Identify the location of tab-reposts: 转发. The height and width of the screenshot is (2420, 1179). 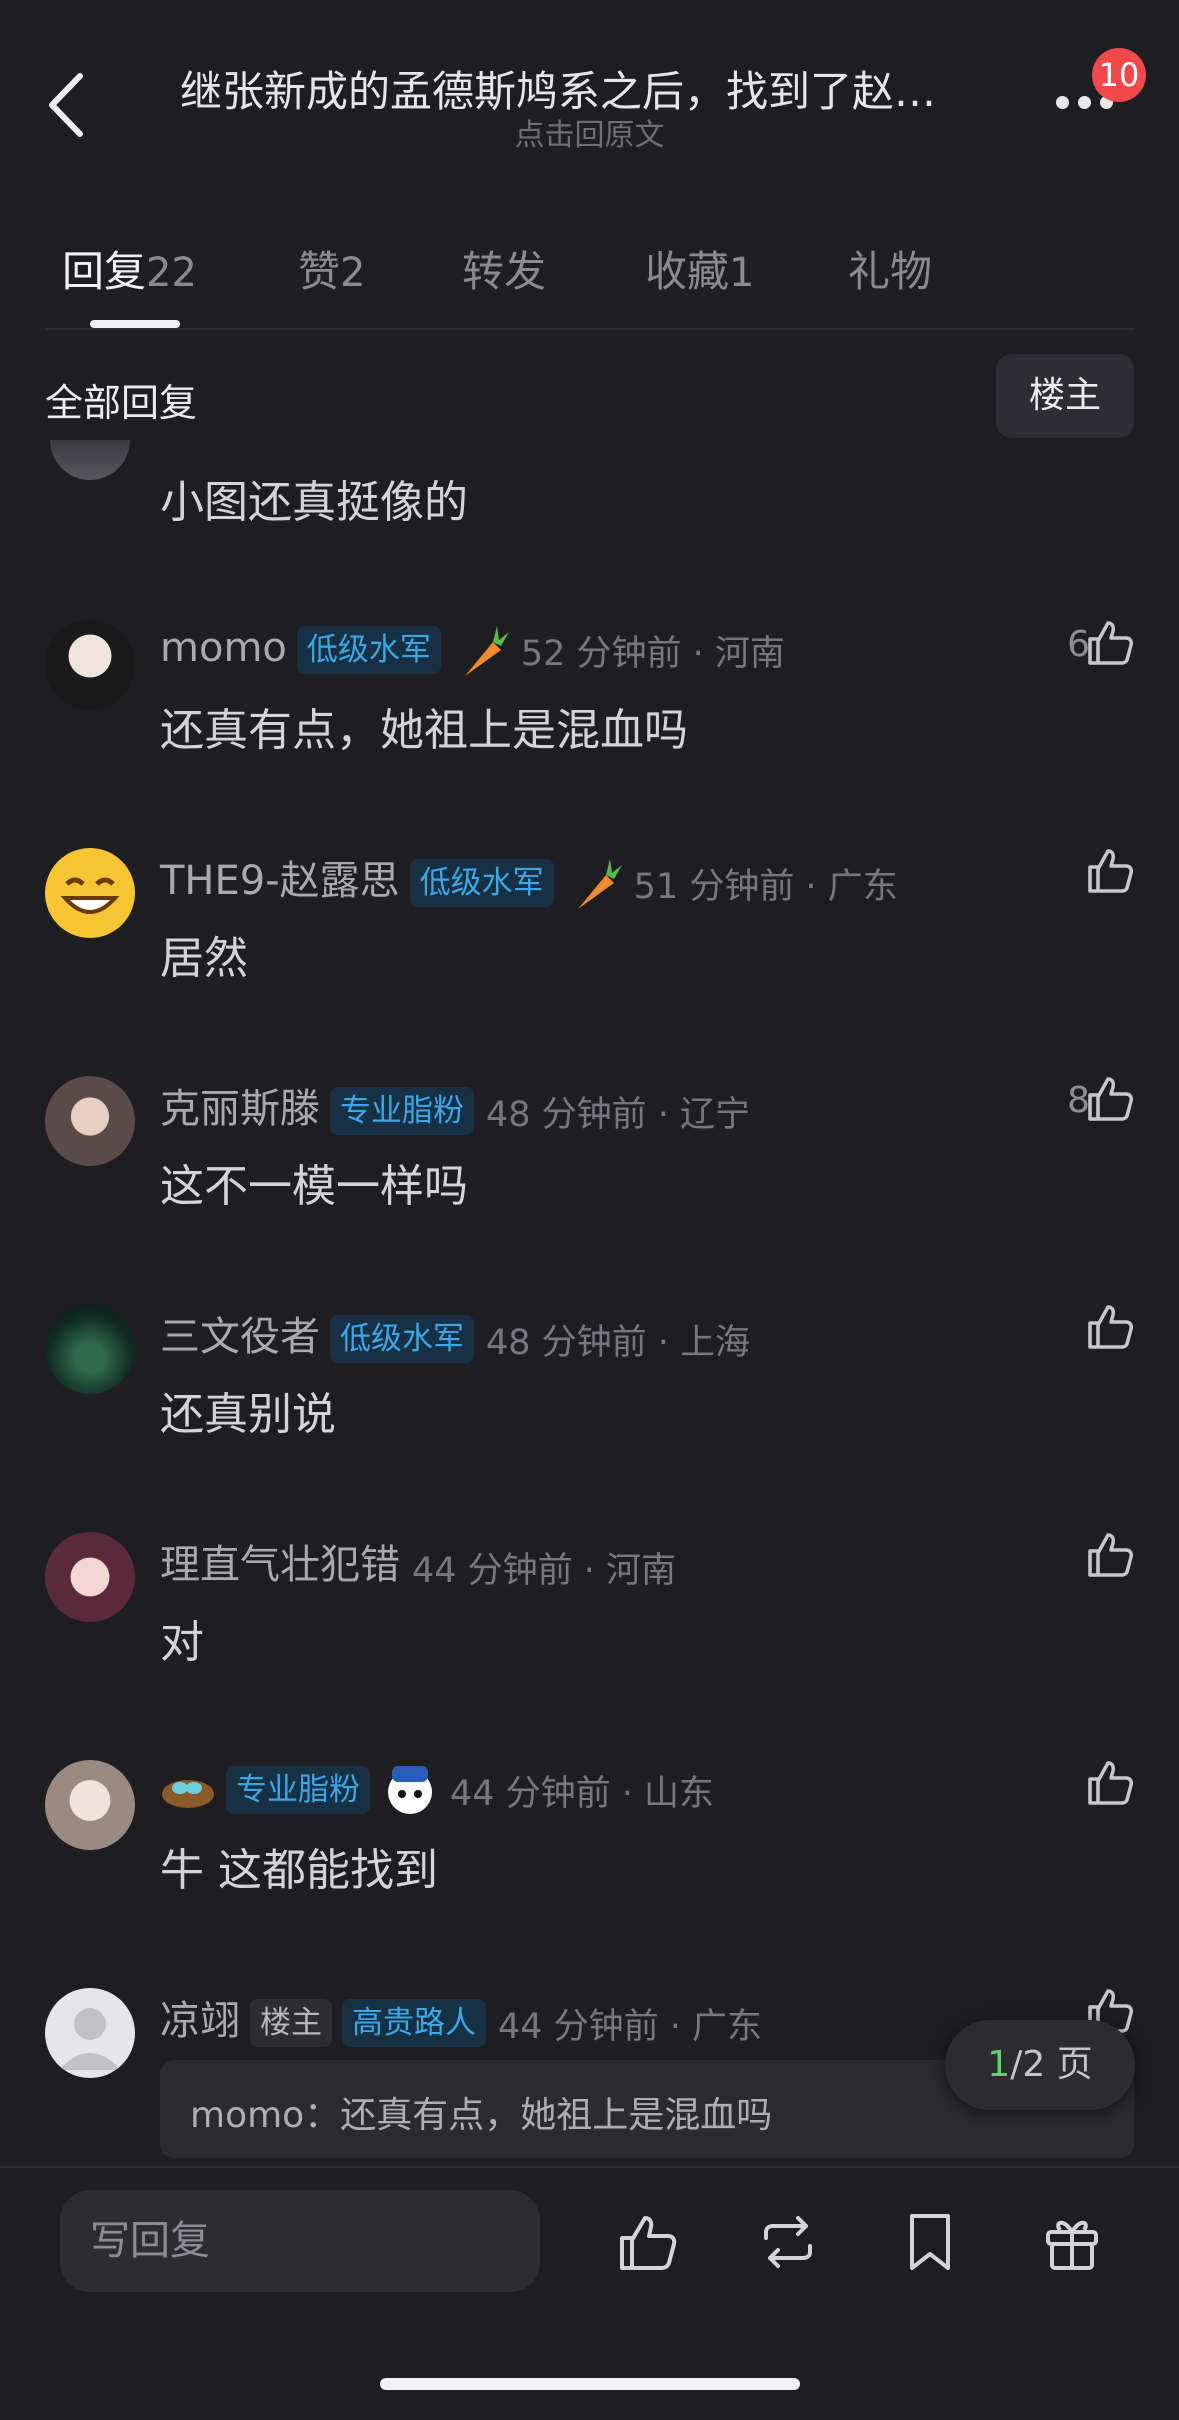
(504, 268).